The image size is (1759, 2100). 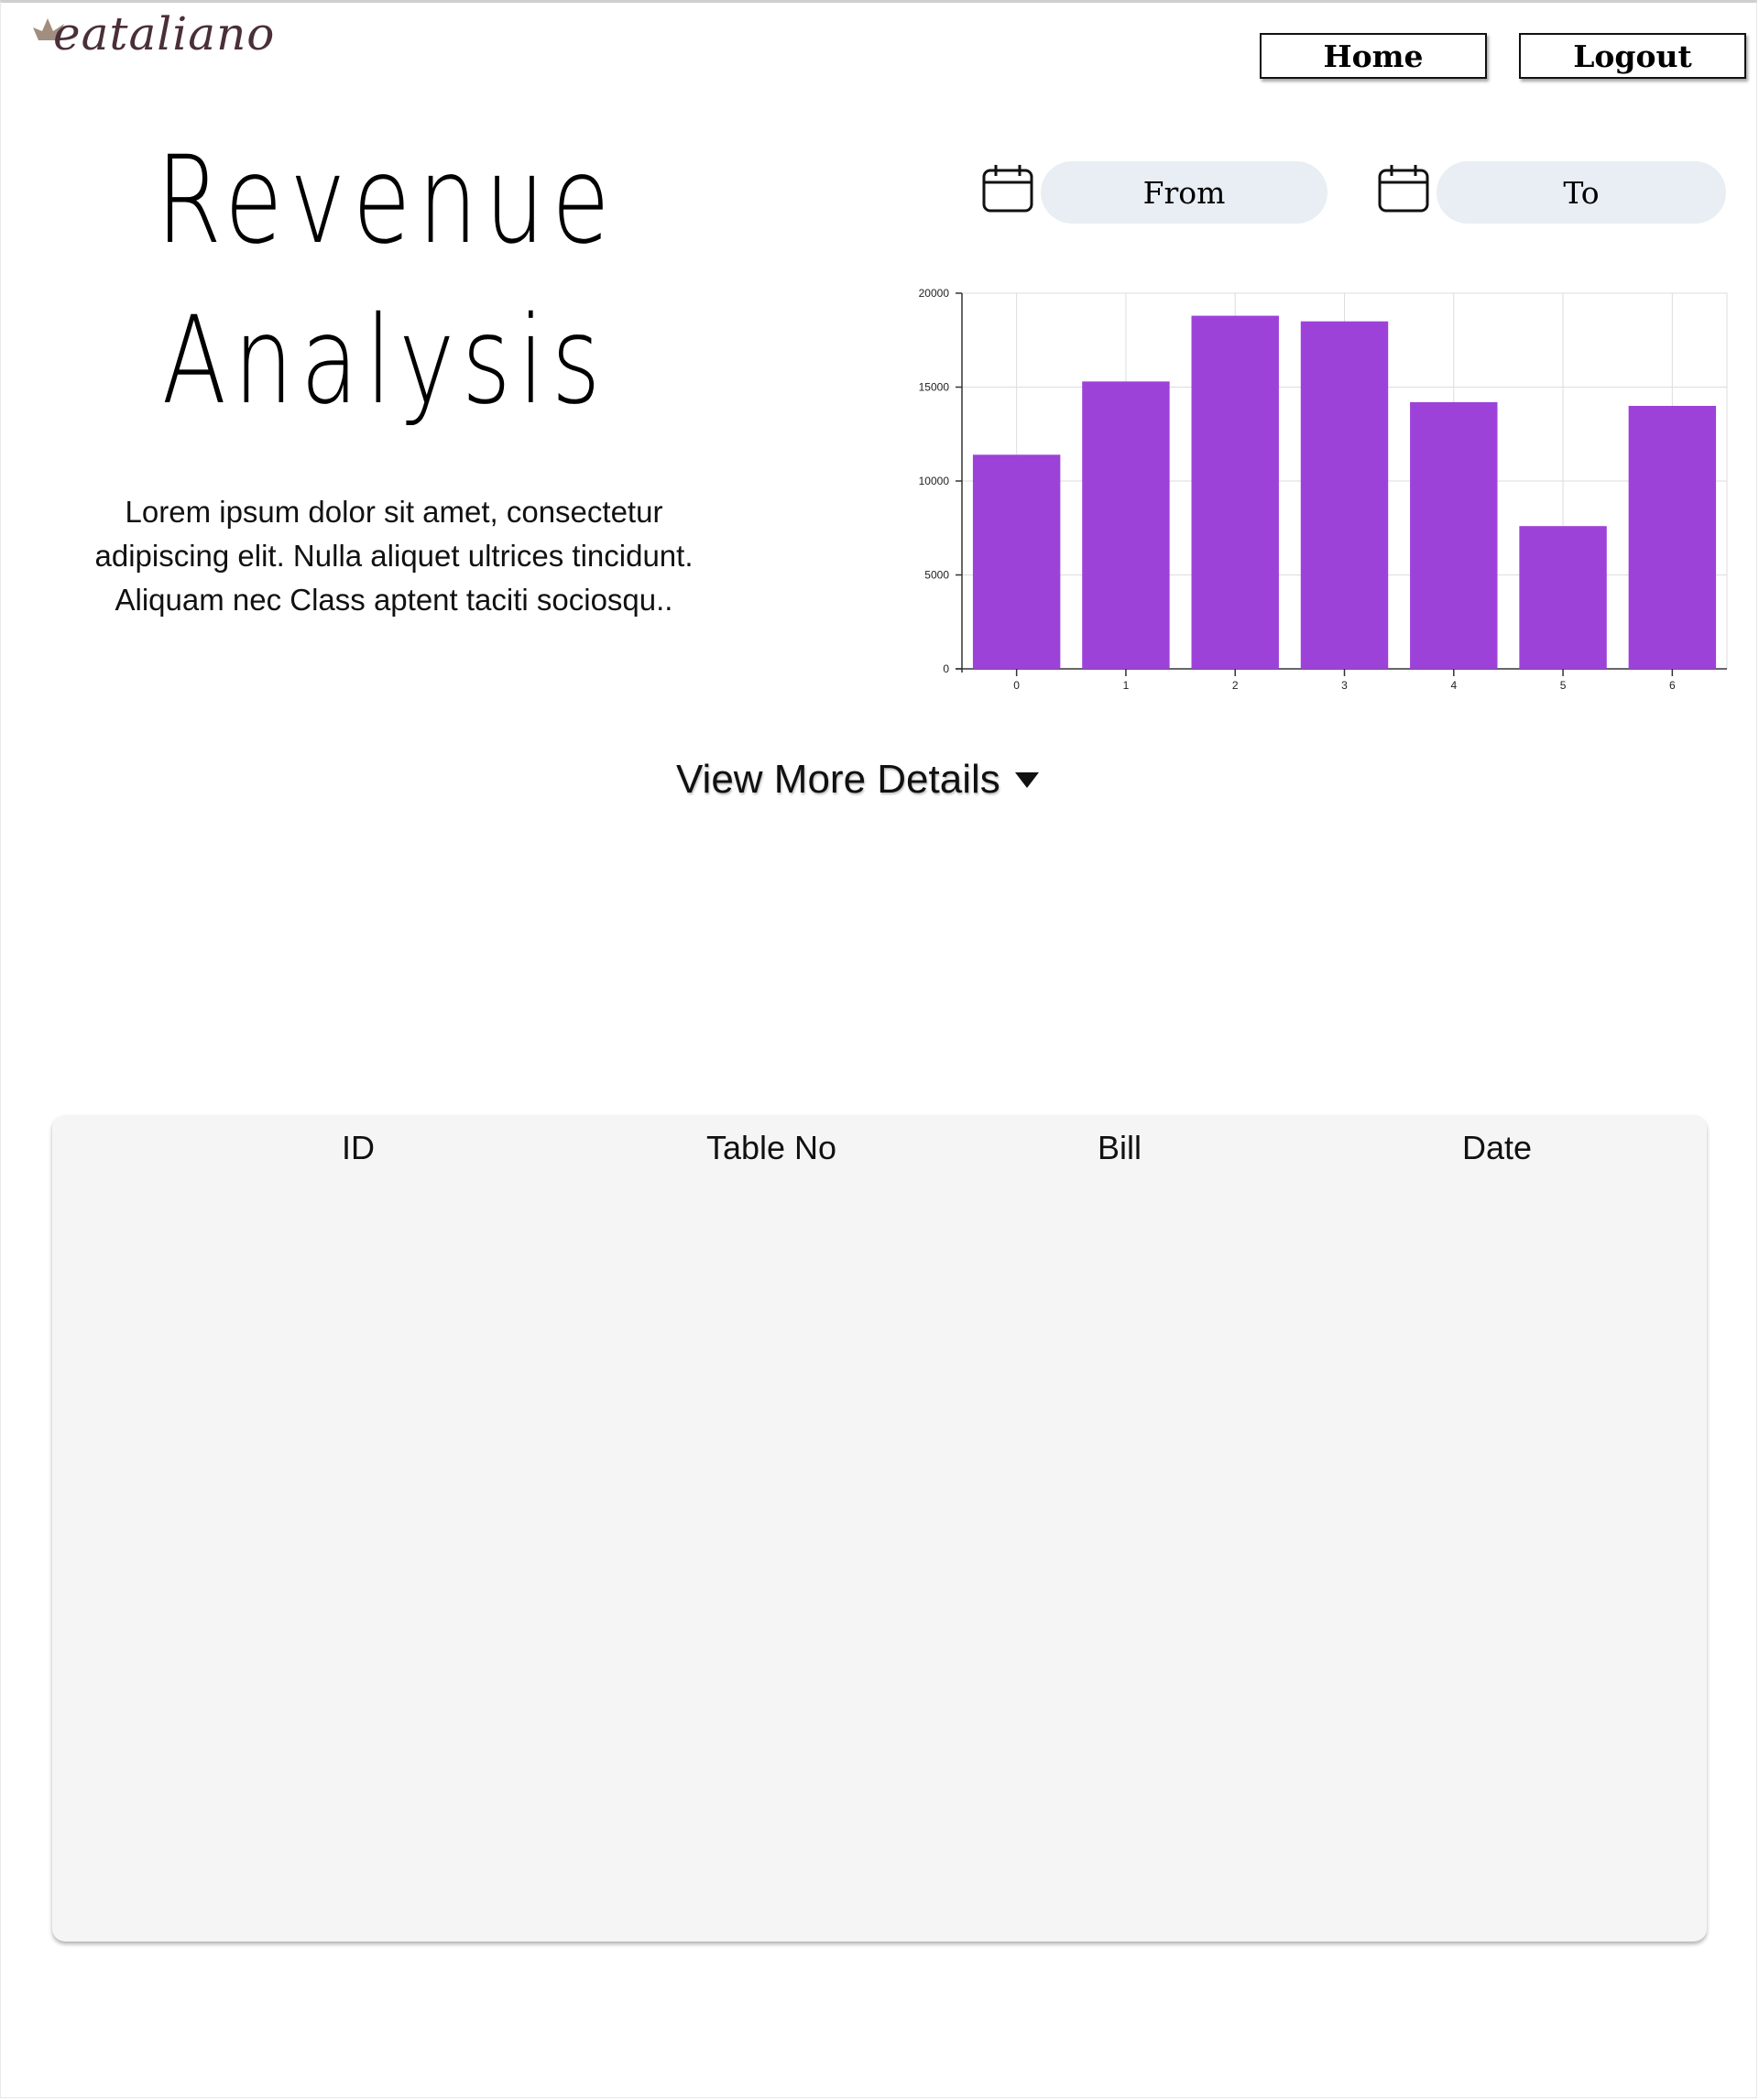 What do you see at coordinates (1632, 56) in the screenshot?
I see `logout-button: Logout` at bounding box center [1632, 56].